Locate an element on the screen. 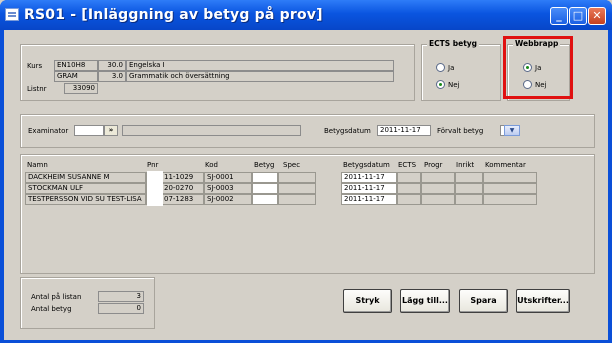  examinator-label: Examinator is located at coordinates (48, 131).